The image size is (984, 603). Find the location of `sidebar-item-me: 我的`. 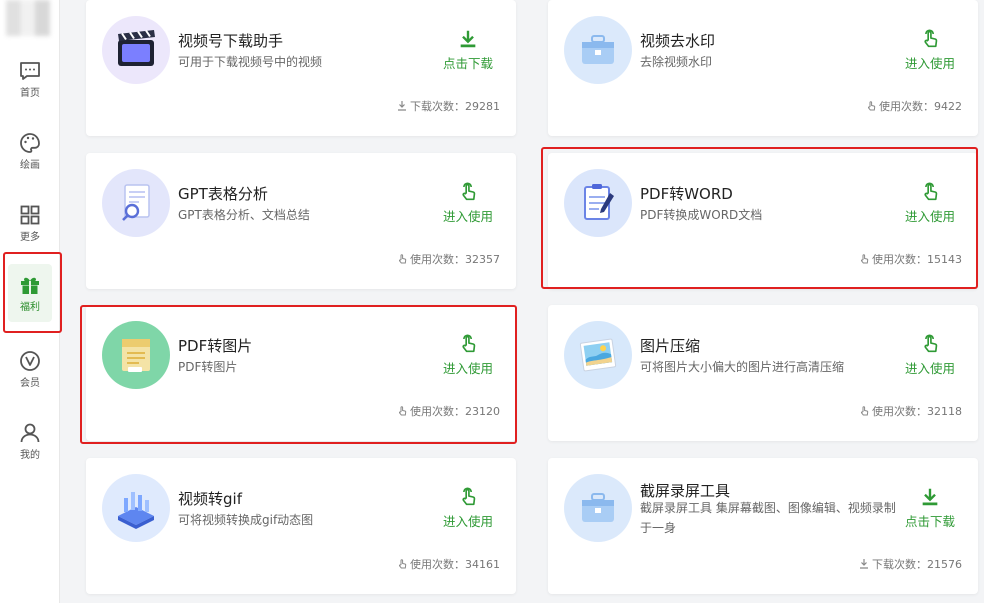

sidebar-item-me: 我的 is located at coordinates (30, 441).